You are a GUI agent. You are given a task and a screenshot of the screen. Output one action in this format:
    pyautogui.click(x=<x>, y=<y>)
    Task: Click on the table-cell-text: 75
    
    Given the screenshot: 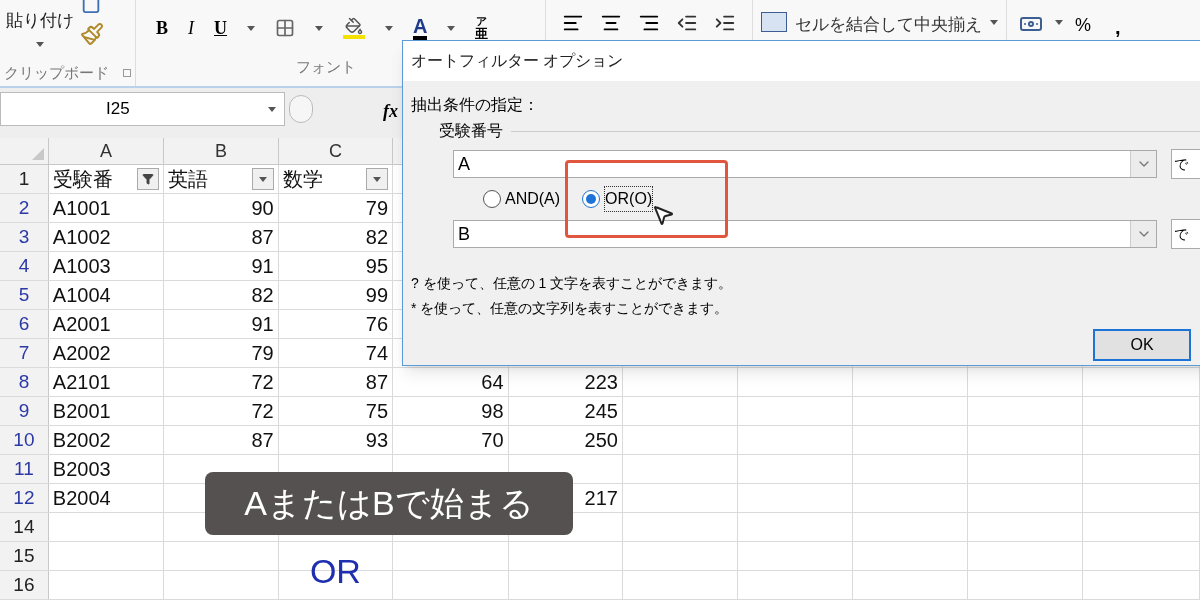 What is the action you would take?
    pyautogui.click(x=377, y=411)
    